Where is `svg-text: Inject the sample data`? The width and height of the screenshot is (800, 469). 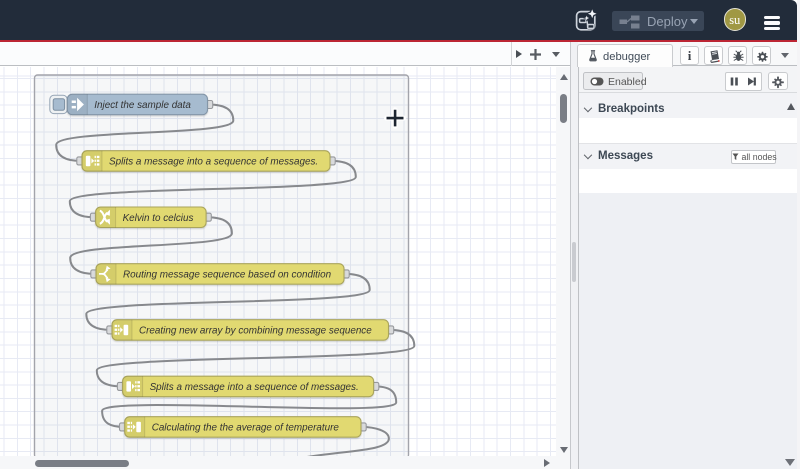 svg-text: Inject the sample data is located at coordinates (142, 105).